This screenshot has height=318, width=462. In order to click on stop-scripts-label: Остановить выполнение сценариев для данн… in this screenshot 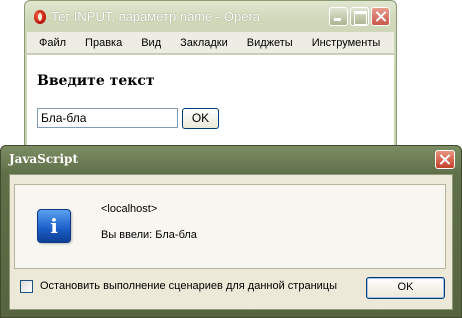, I will do `click(188, 286)`.